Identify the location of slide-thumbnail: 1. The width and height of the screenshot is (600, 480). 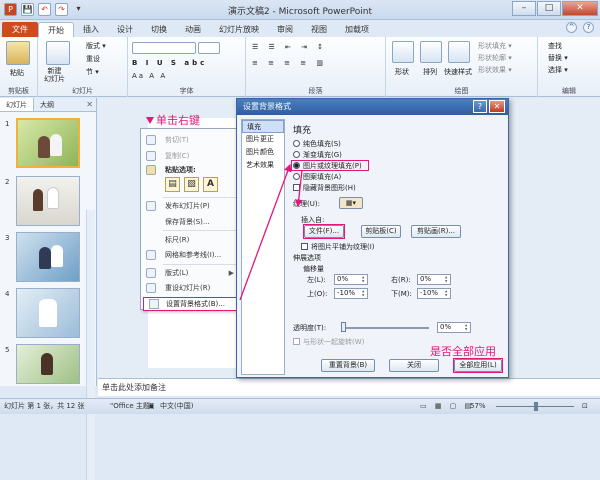
(48, 144).